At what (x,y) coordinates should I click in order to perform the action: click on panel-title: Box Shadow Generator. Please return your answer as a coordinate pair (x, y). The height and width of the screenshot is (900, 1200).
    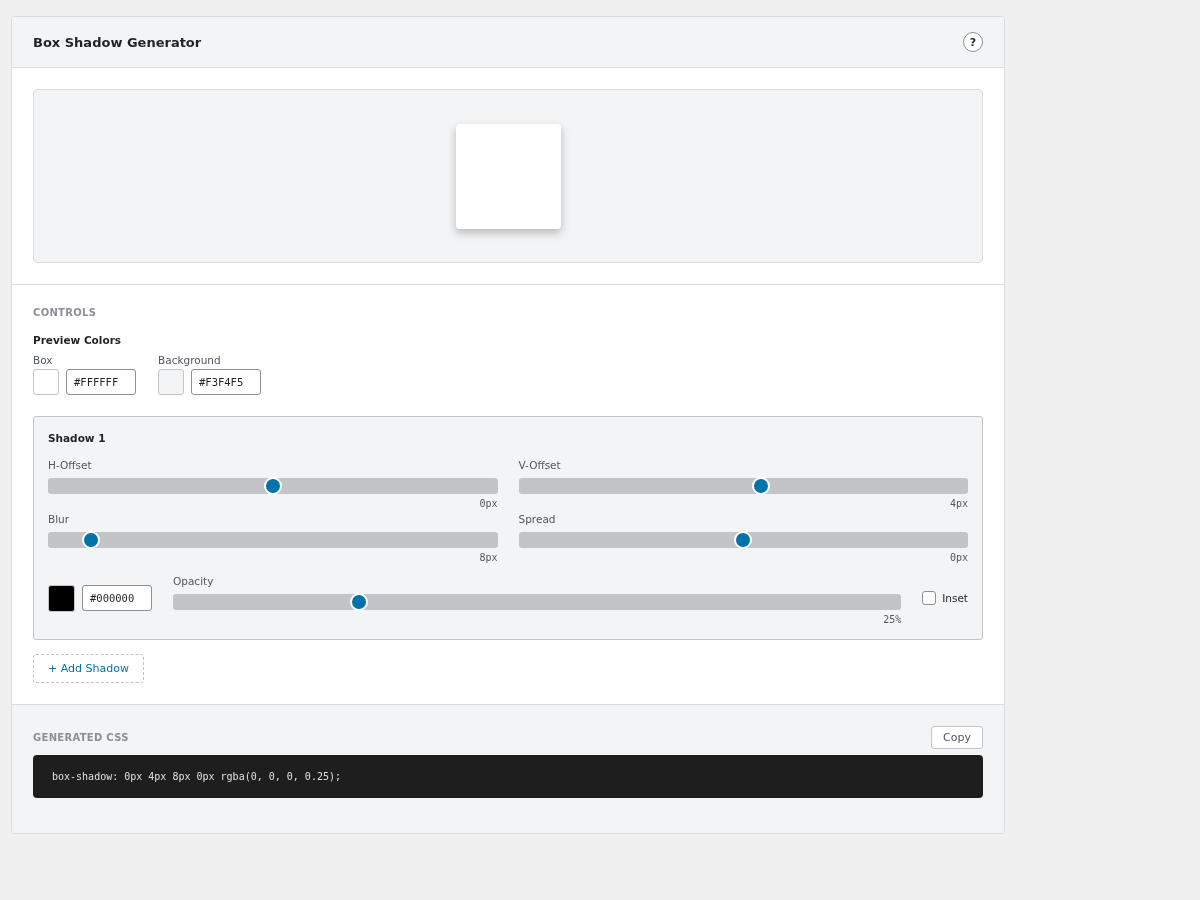
    Looking at the image, I should click on (117, 42).